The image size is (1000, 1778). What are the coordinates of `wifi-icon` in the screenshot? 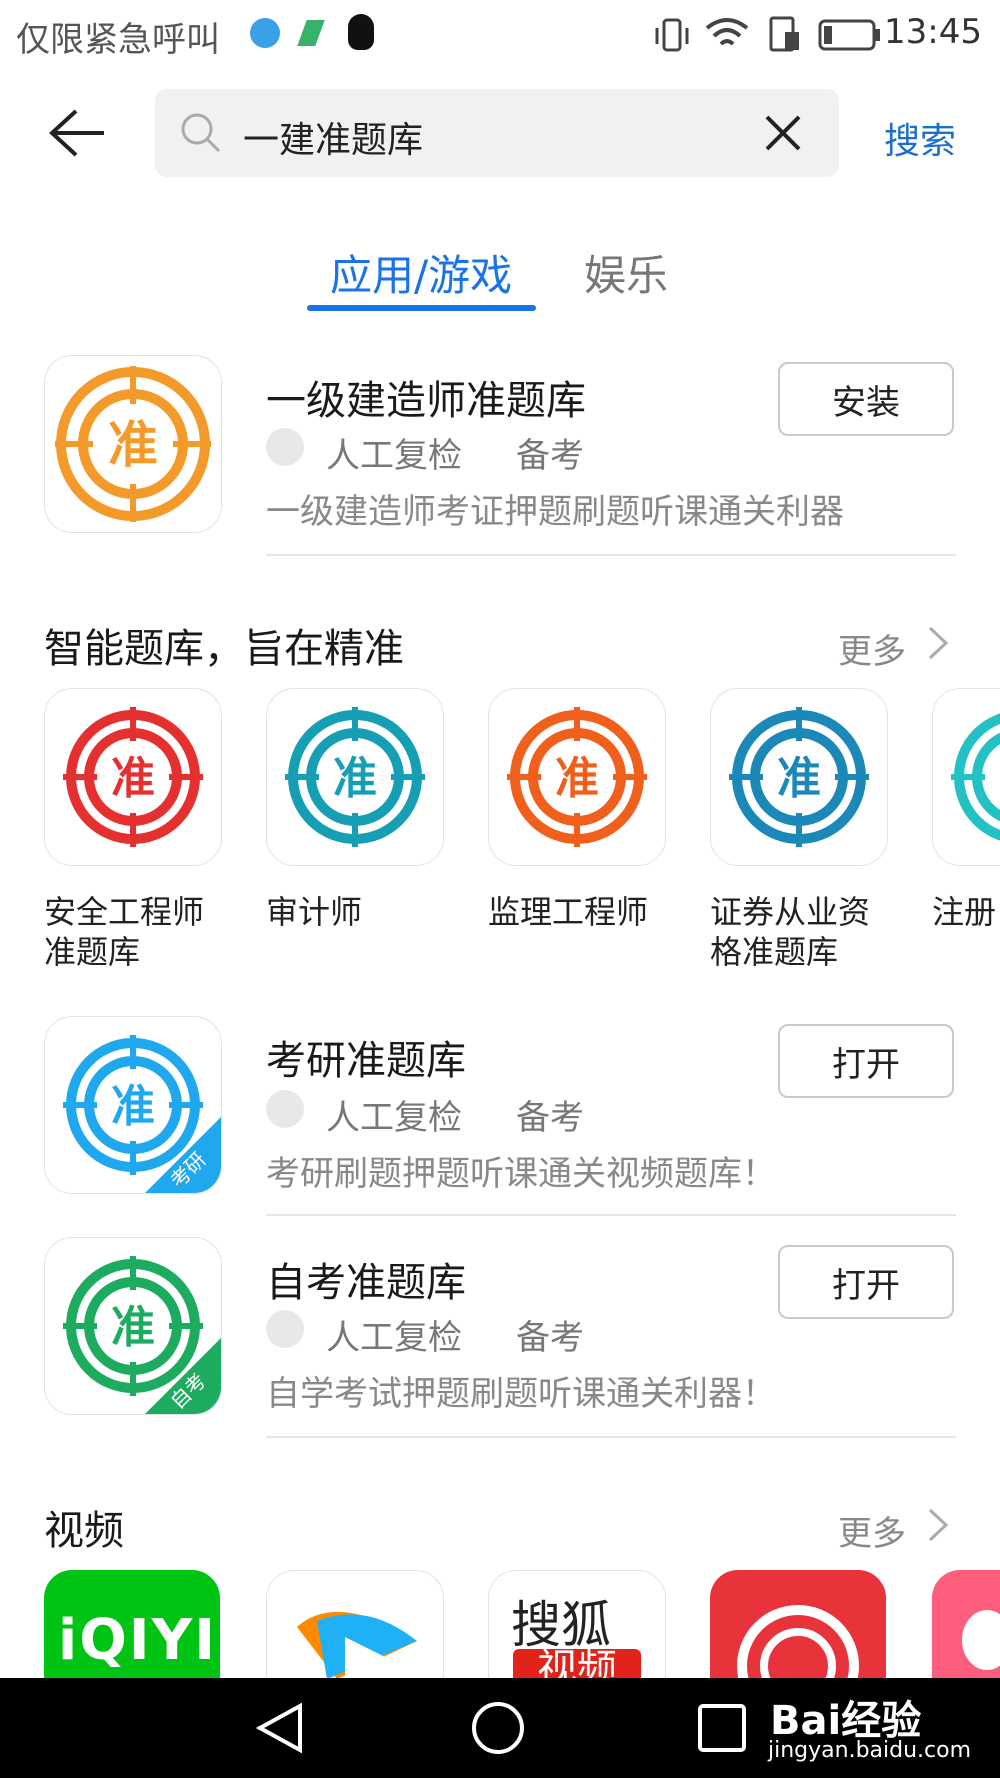 It's located at (727, 32).